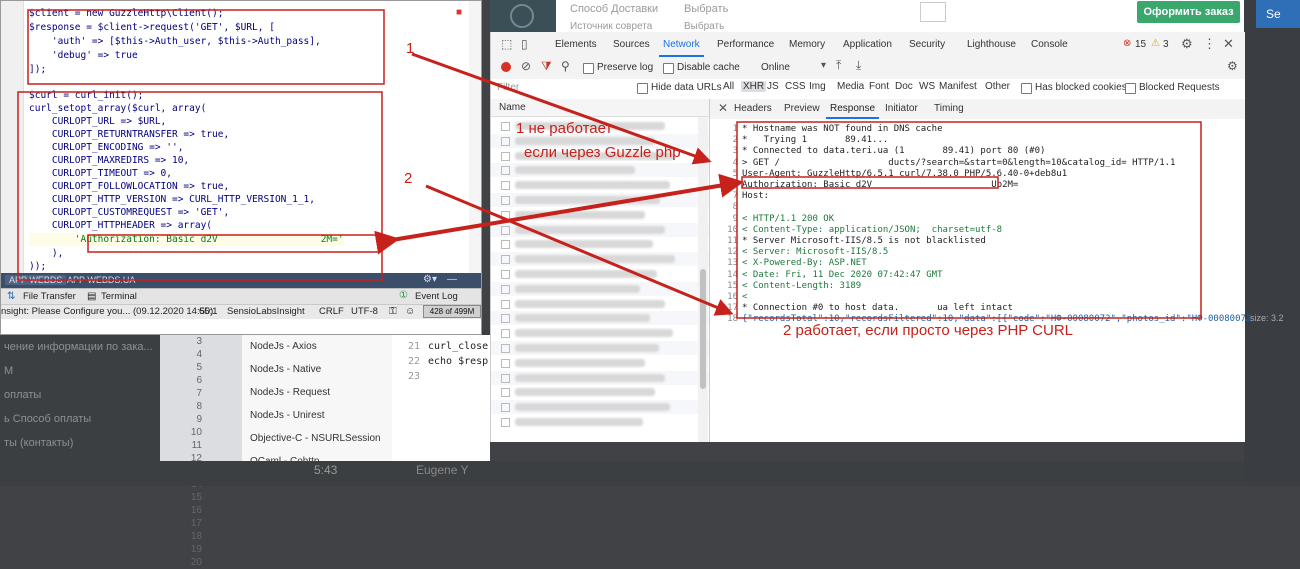  Describe the element at coordinates (969, 220) in the screenshot. I see `response-box` at that location.